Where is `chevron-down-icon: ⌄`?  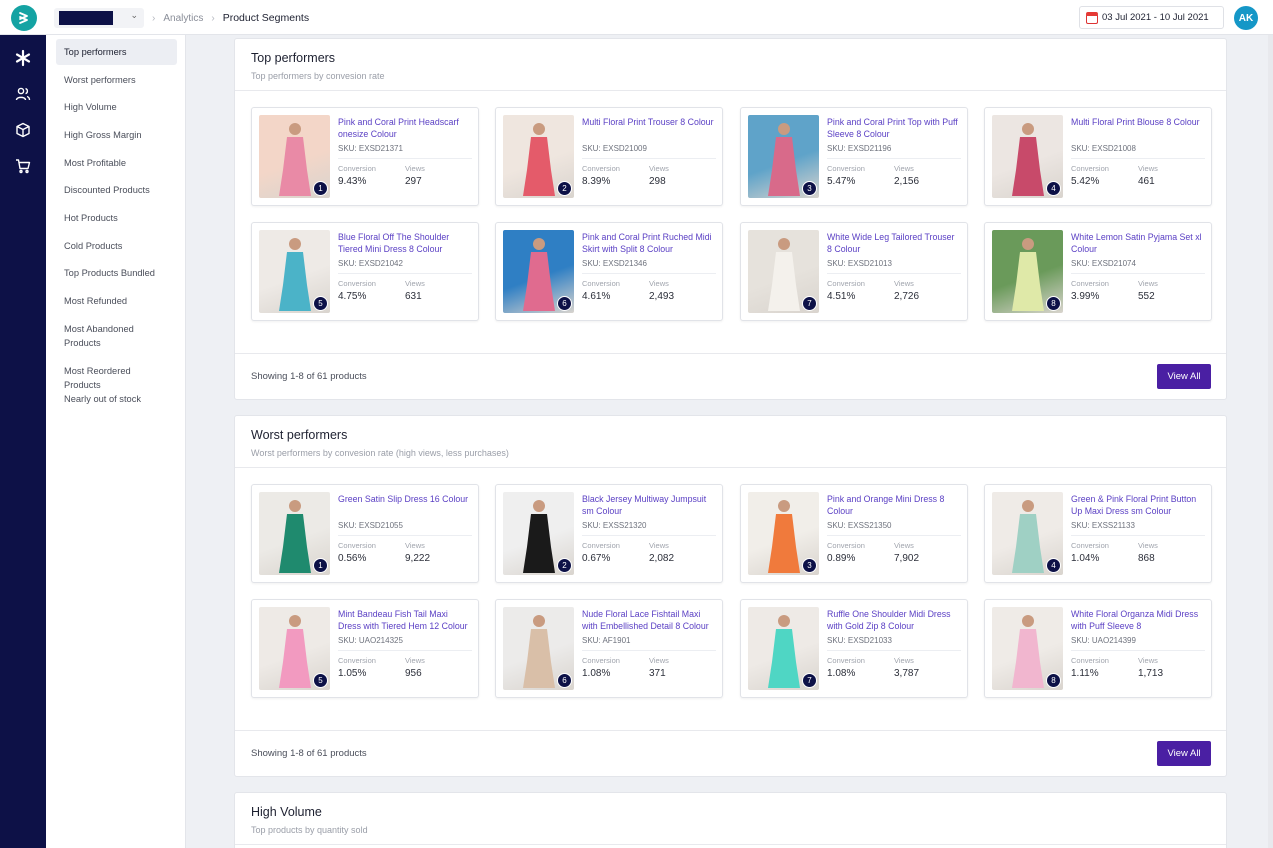
chevron-down-icon: ⌄ is located at coordinates (134, 15).